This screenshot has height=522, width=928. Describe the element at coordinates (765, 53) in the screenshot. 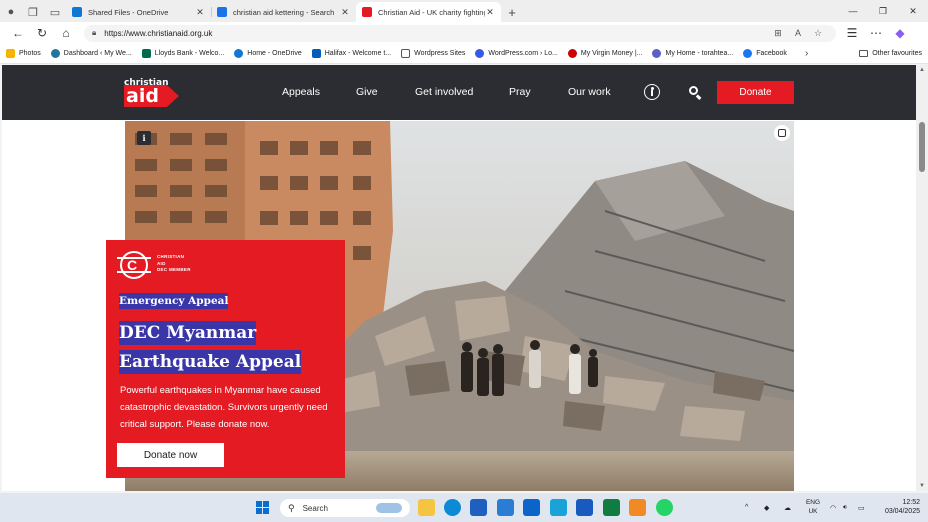

I see `bookmark-facebook: Facebook` at that location.